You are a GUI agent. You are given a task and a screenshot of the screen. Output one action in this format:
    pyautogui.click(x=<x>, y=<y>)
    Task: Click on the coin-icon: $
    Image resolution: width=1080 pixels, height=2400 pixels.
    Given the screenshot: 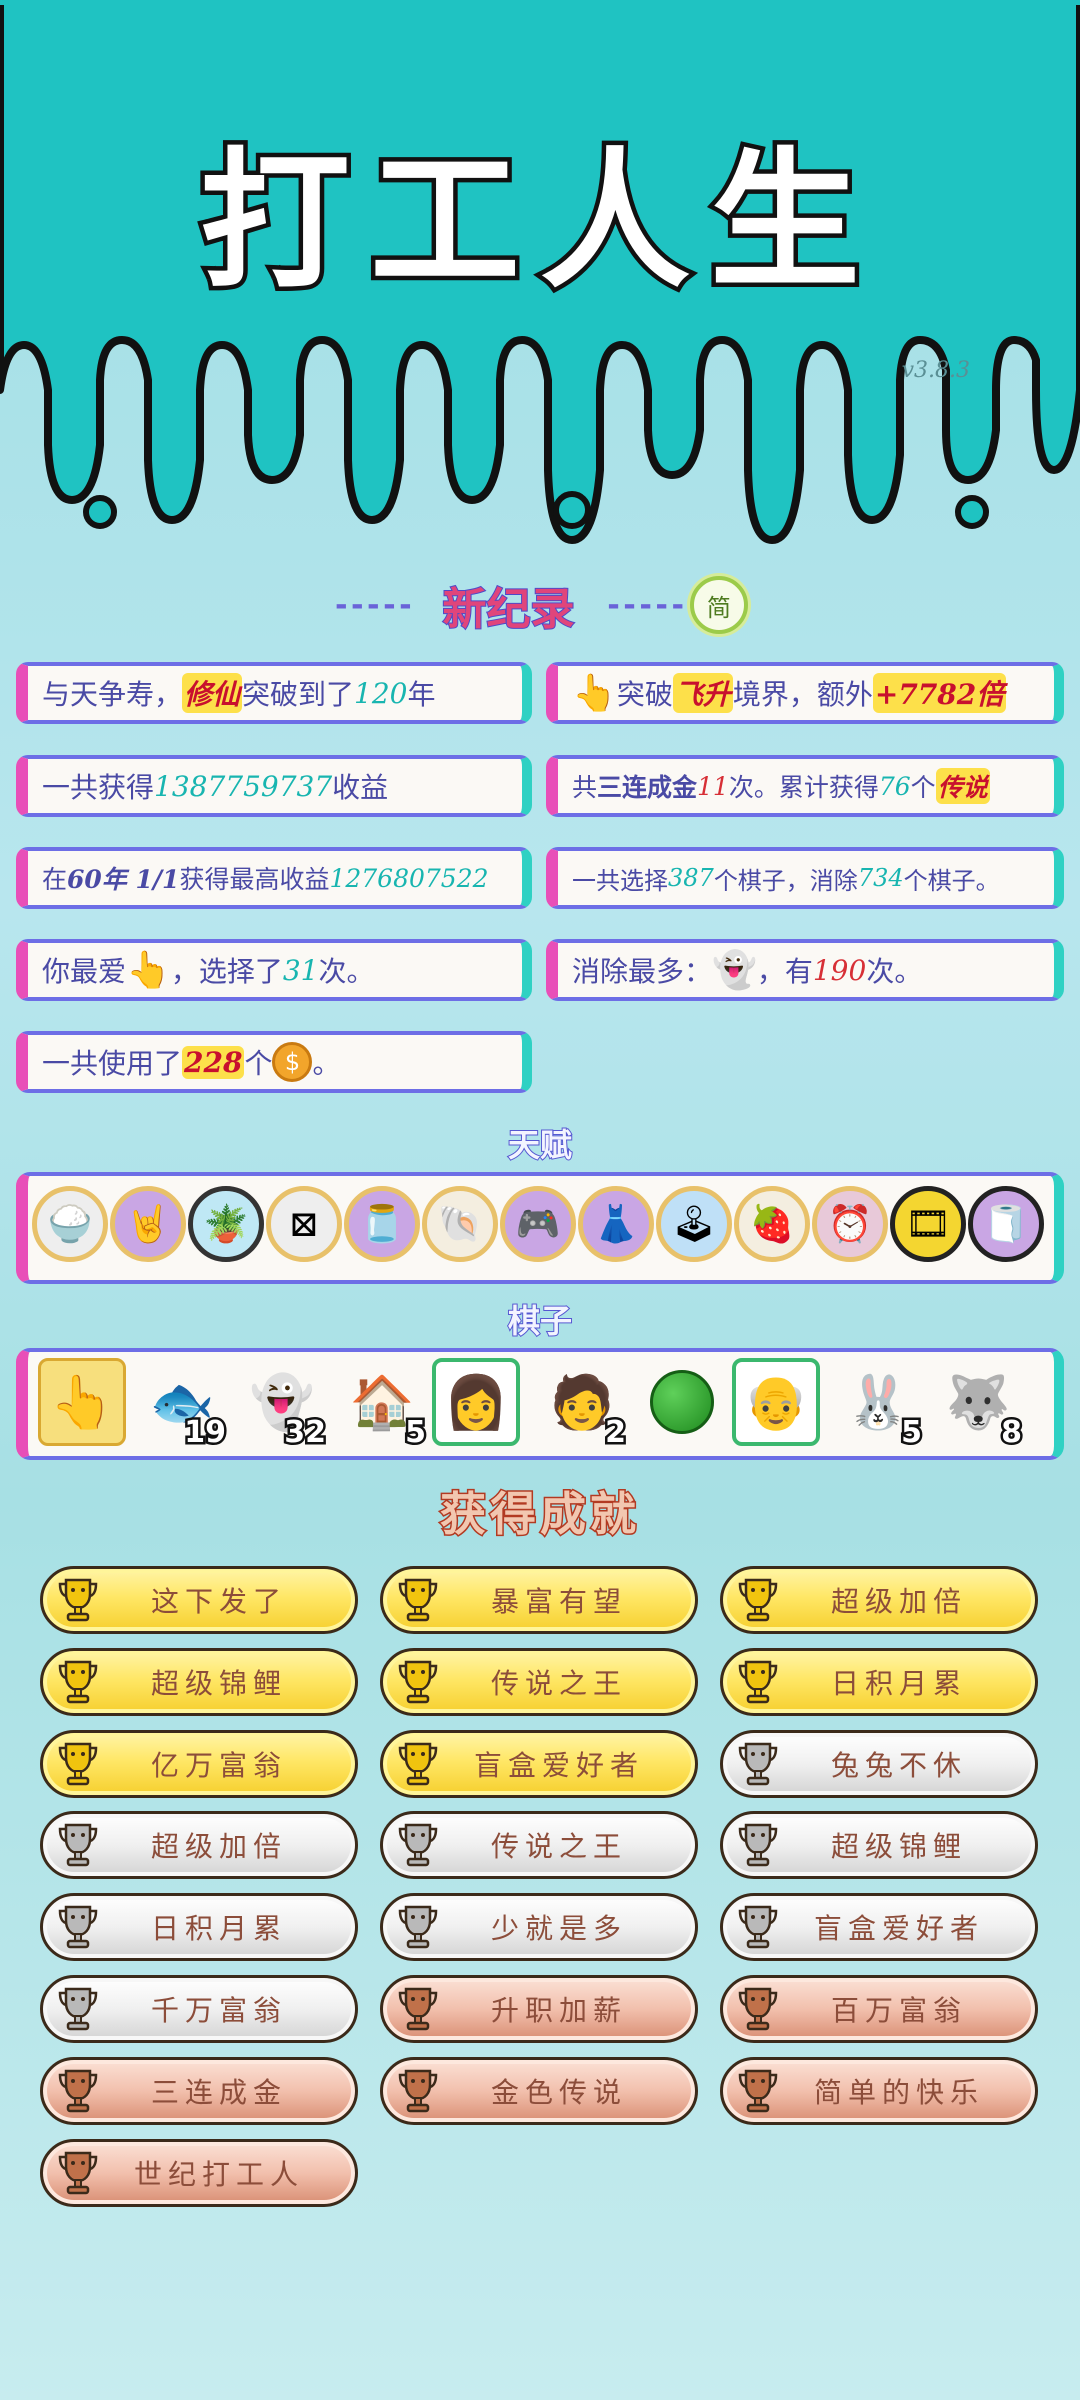 What is the action you would take?
    pyautogui.click(x=292, y=1062)
    